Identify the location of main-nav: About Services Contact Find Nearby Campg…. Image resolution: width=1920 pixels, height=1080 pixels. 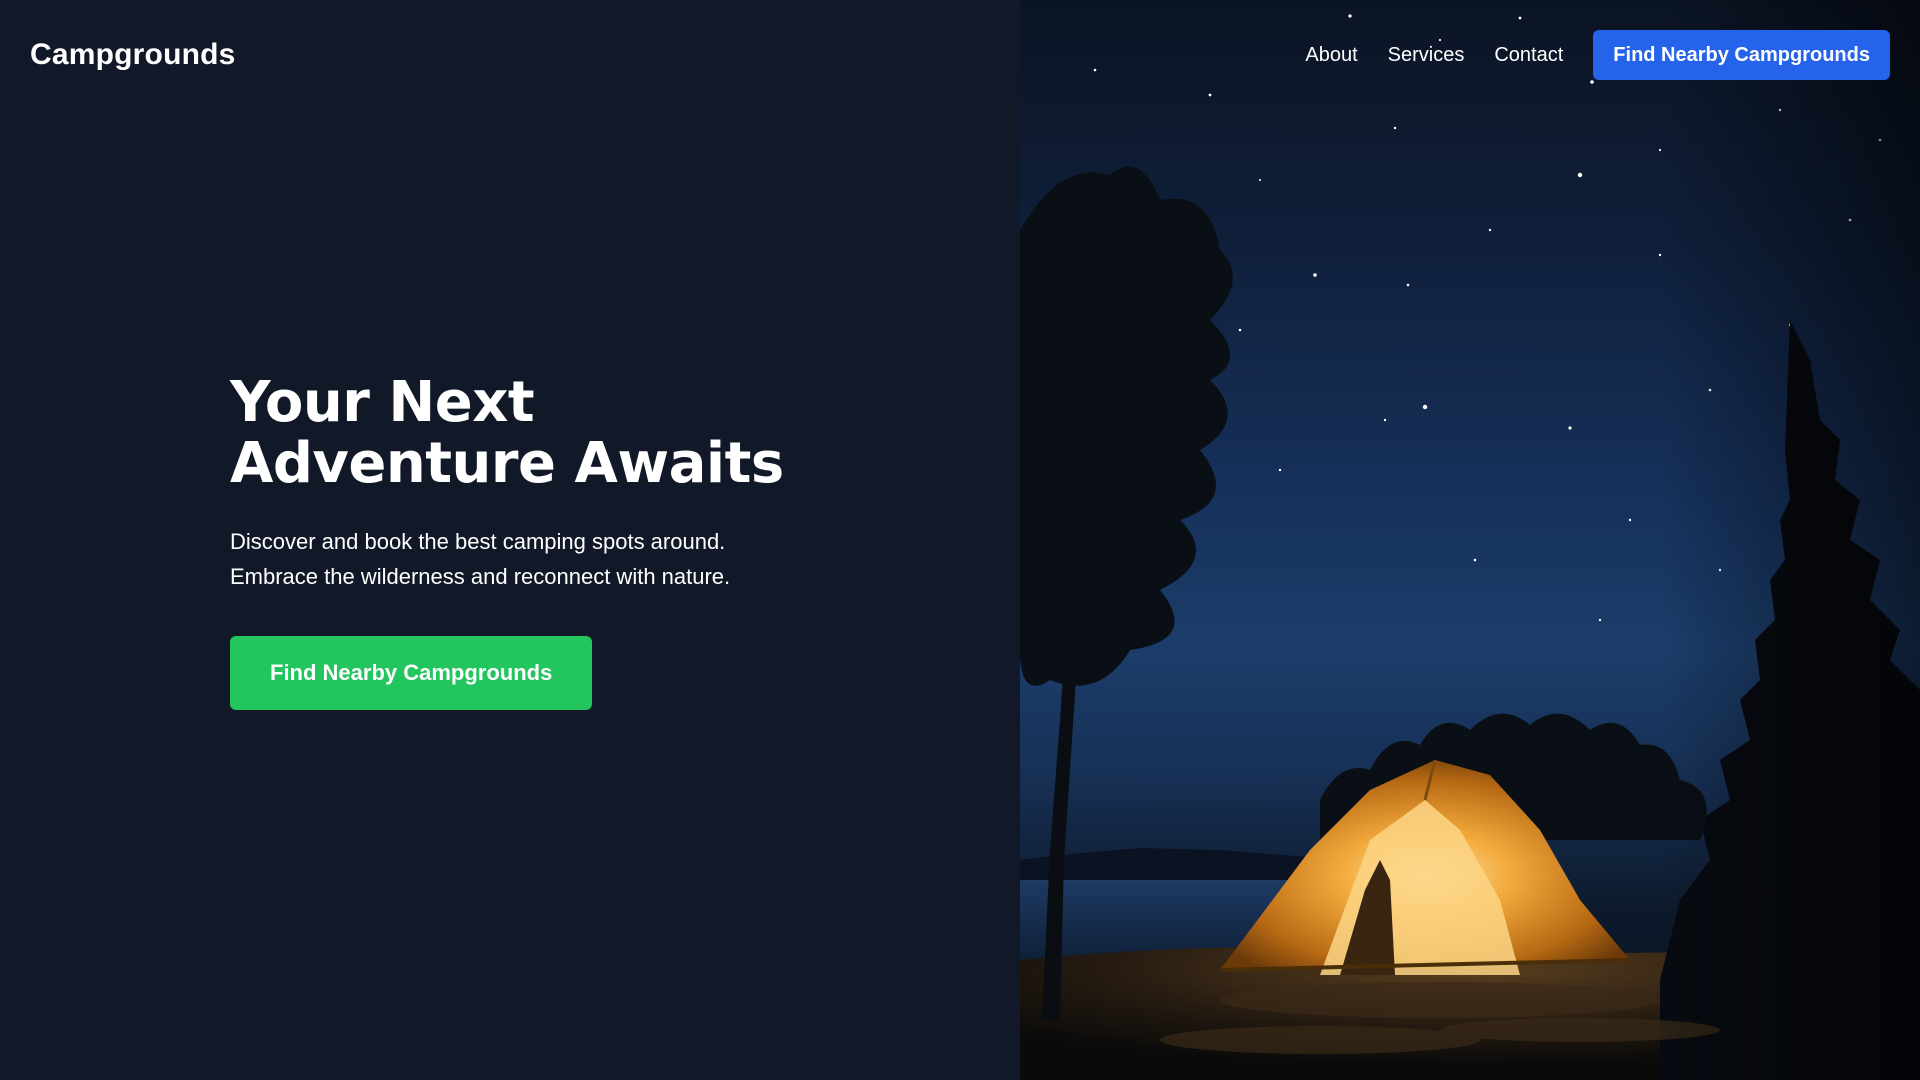
(1597, 55).